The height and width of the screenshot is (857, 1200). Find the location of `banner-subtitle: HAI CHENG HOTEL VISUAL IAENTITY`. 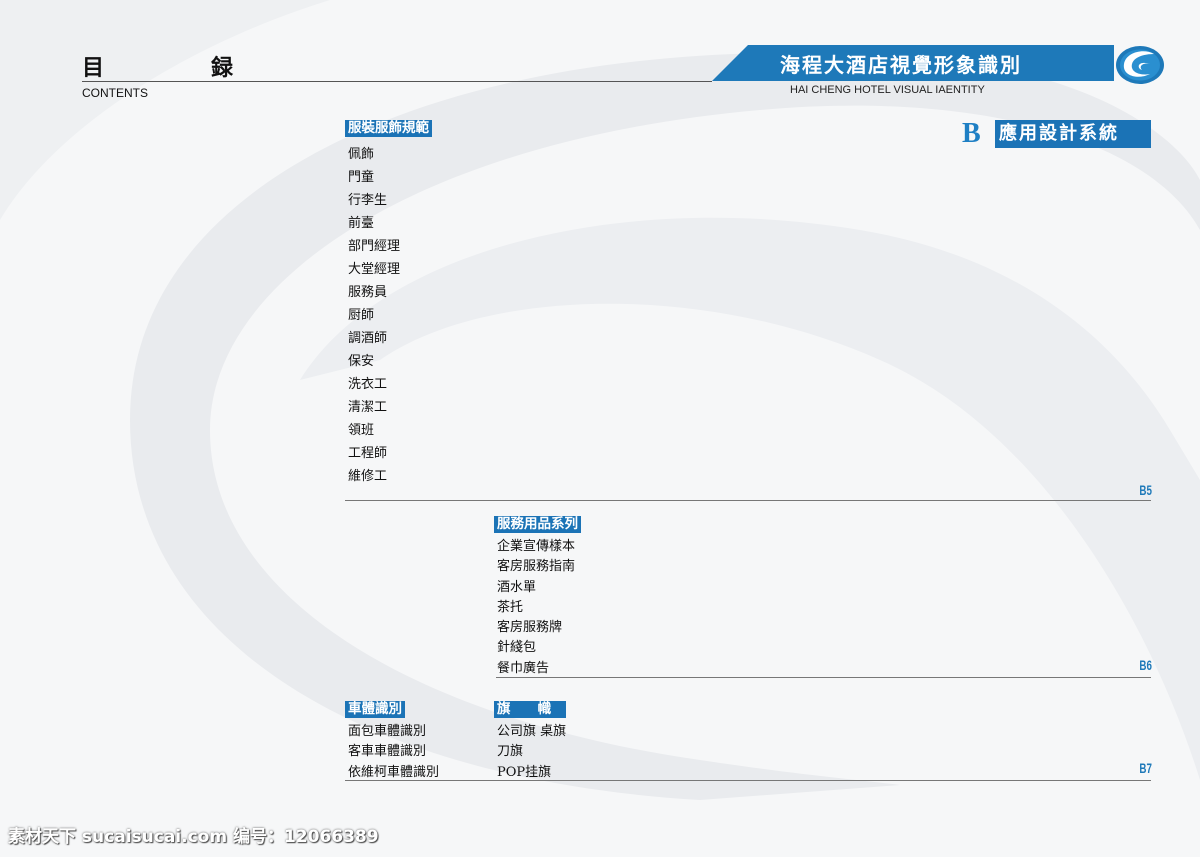

banner-subtitle: HAI CHENG HOTEL VISUAL IAENTITY is located at coordinates (887, 90).